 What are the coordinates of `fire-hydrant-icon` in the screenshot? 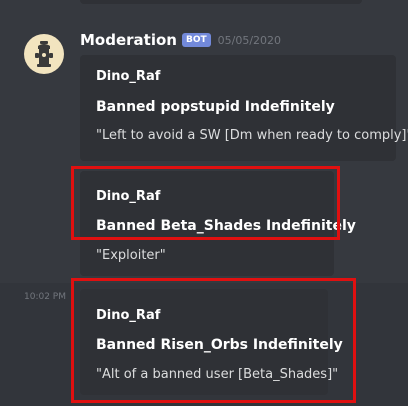 It's located at (44, 54).